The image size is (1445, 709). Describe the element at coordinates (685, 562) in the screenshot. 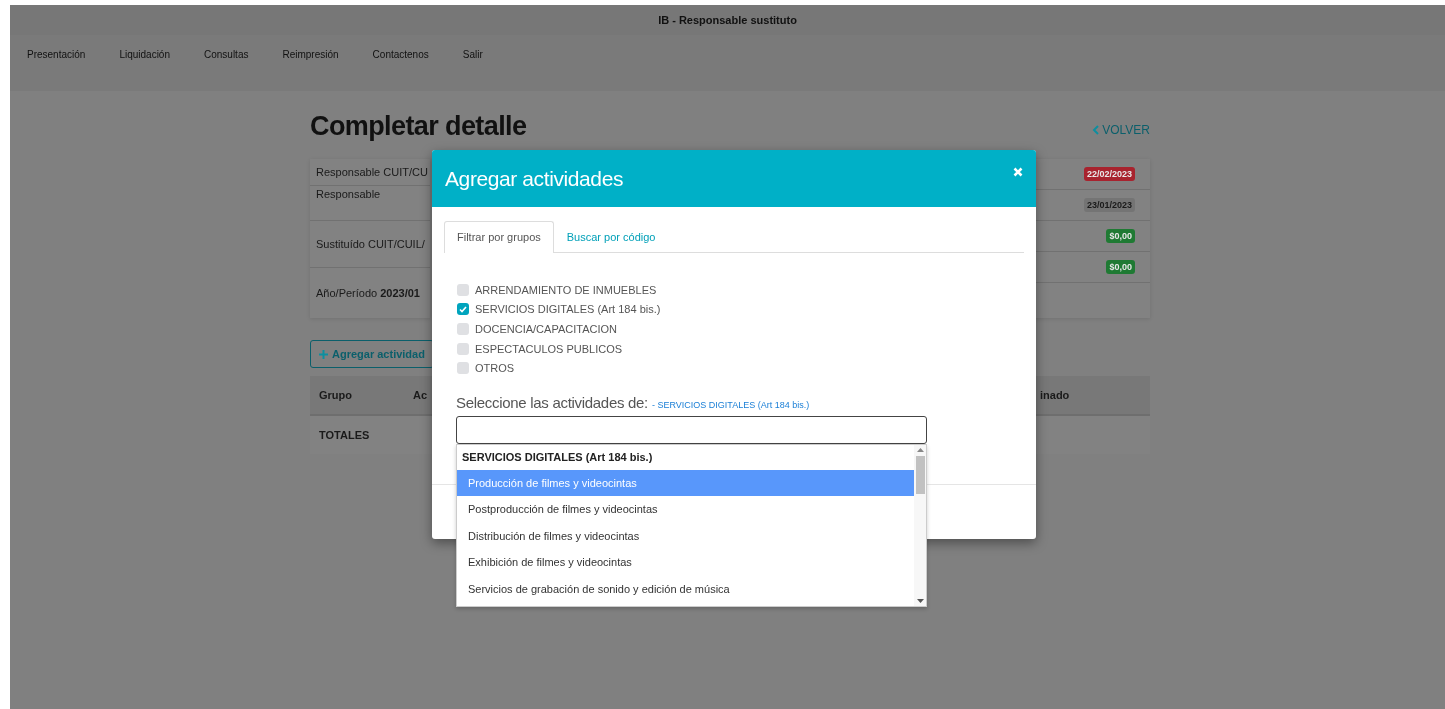

I see `dropdown-option: Exhibición de filmes y videocintas` at that location.